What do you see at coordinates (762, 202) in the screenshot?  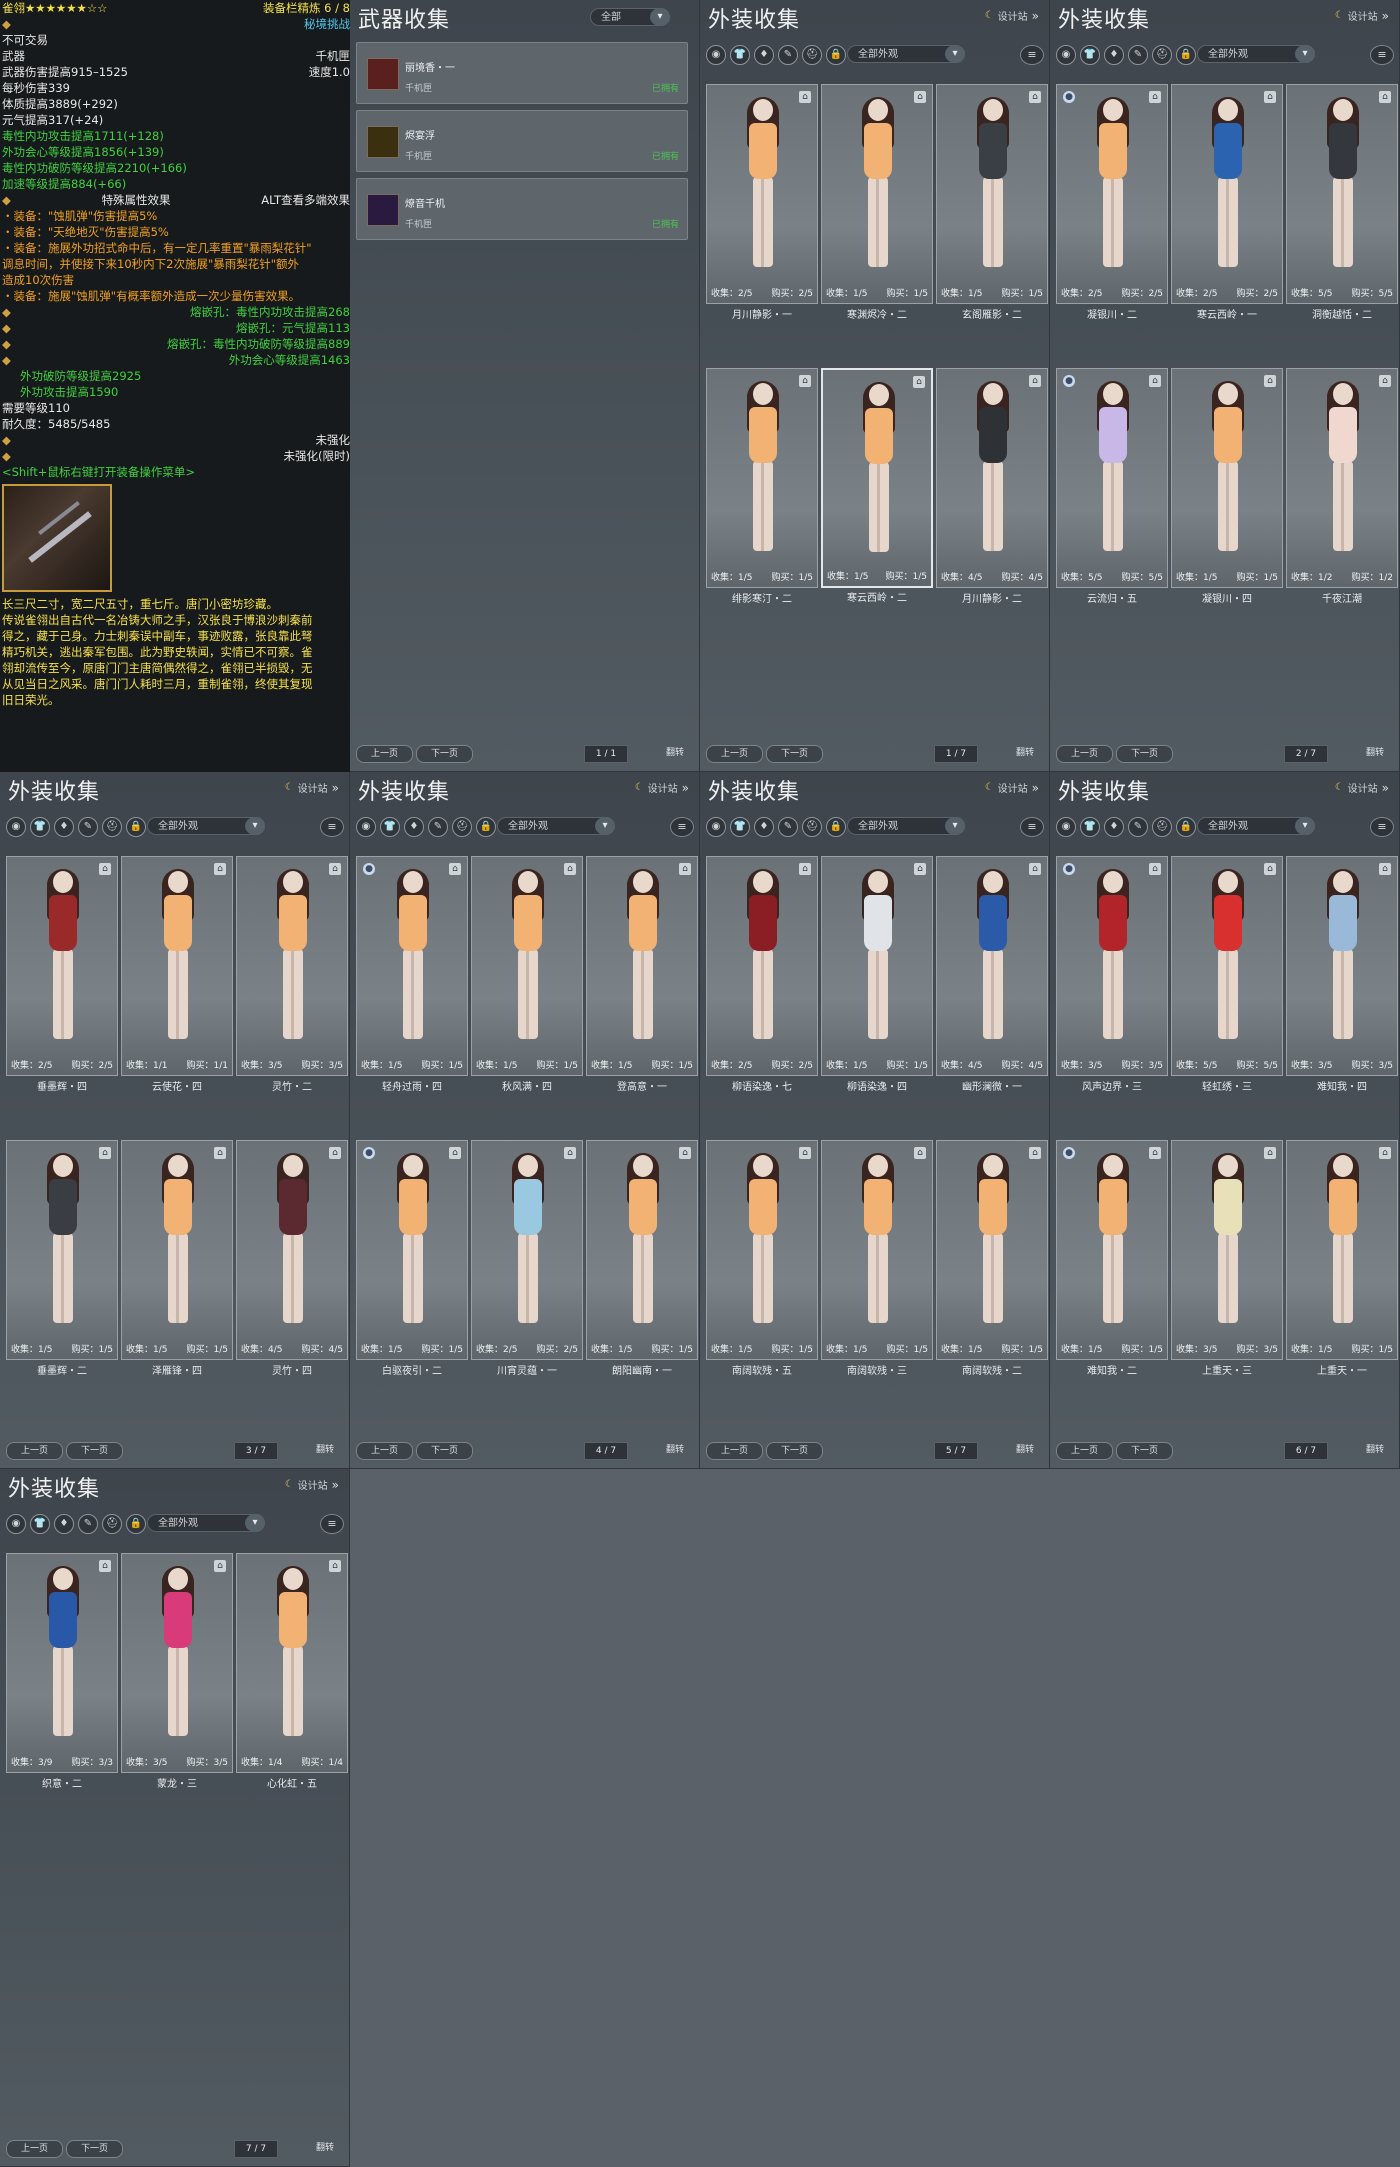 I see `outfit-card: ⌂ 收集：2/5 购买：2/5 月川静影・一` at bounding box center [762, 202].